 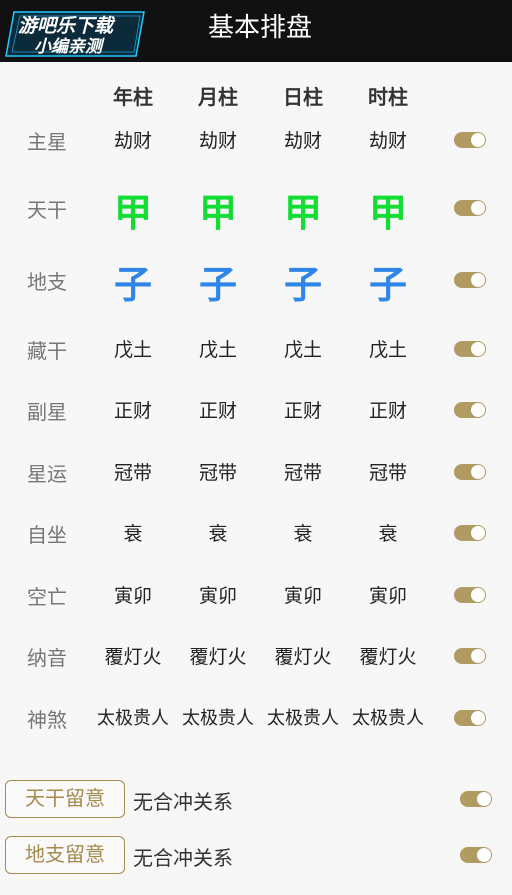 I want to click on column-header: 日柱, so click(x=303, y=97).